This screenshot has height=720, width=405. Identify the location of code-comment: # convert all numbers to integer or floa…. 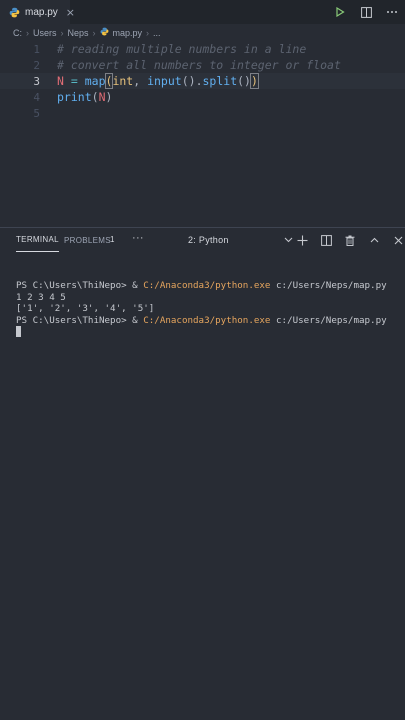
(199, 65).